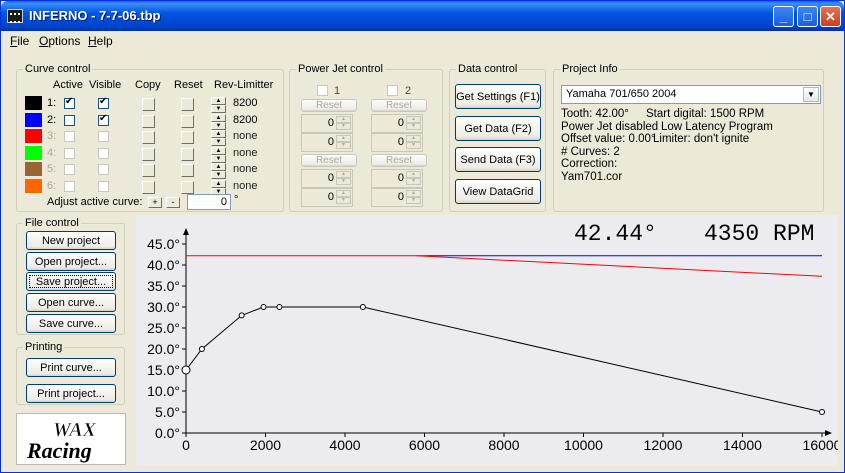 The height and width of the screenshot is (473, 845). Describe the element at coordinates (19, 41) in the screenshot. I see `menu-file: File` at that location.